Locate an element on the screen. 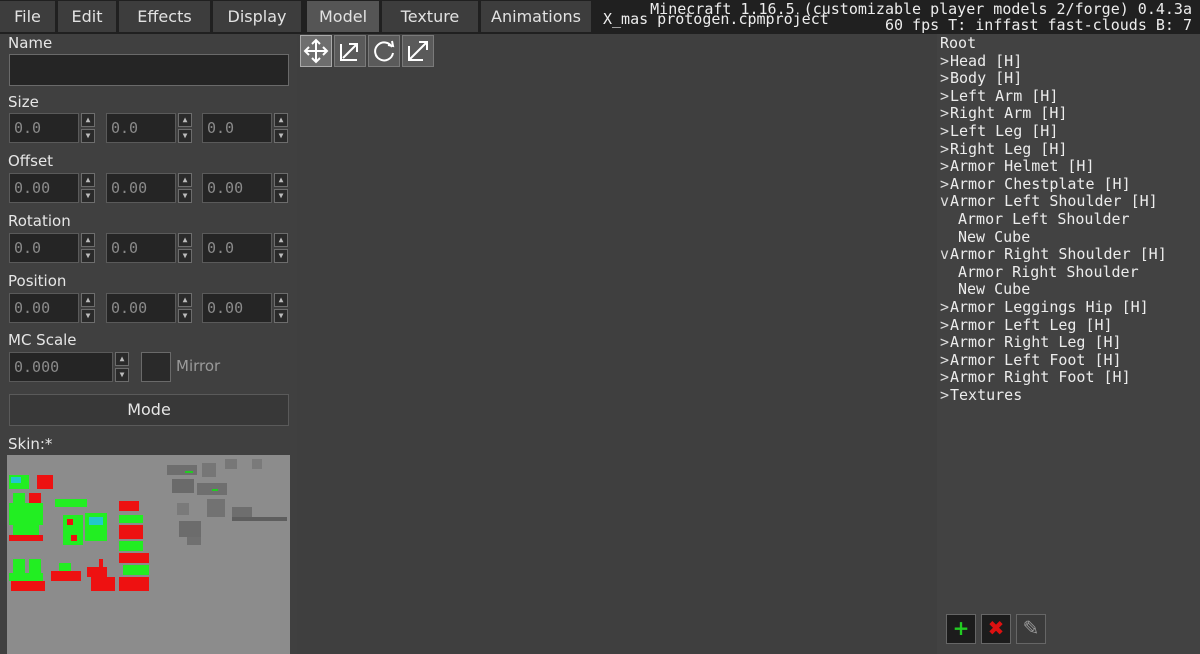  size-x-field: 0.0 is located at coordinates (44, 128).